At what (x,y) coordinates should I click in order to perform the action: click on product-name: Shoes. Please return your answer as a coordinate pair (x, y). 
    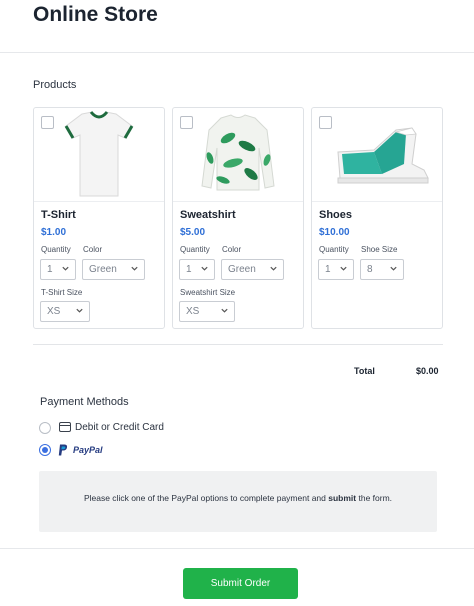
    Looking at the image, I should click on (336, 215).